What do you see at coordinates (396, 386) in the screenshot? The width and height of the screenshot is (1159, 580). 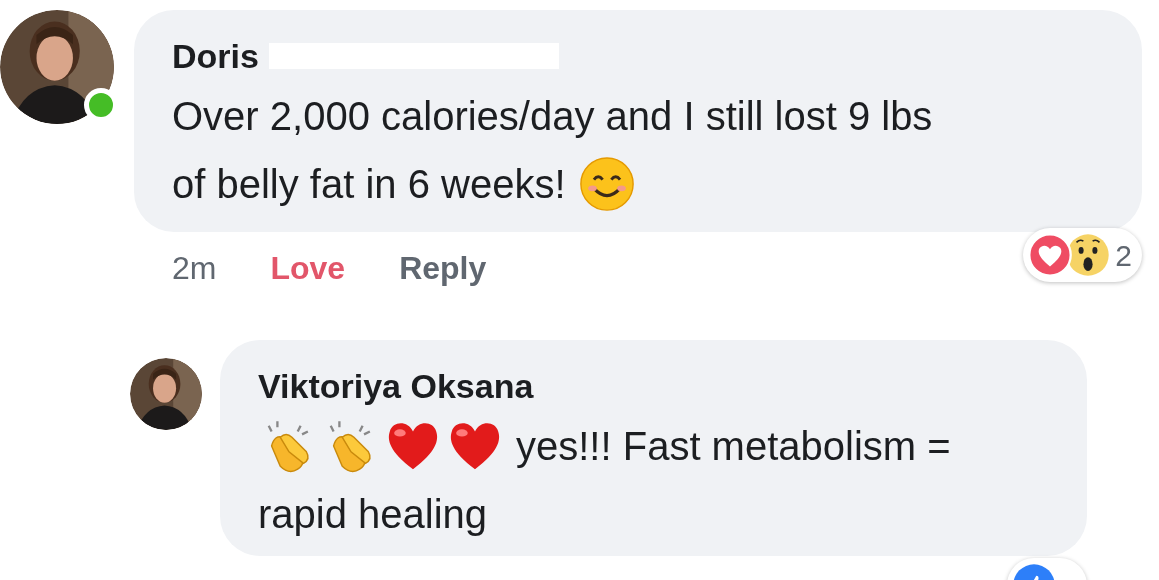 I see `author-name: Viktoriya Oksana` at bounding box center [396, 386].